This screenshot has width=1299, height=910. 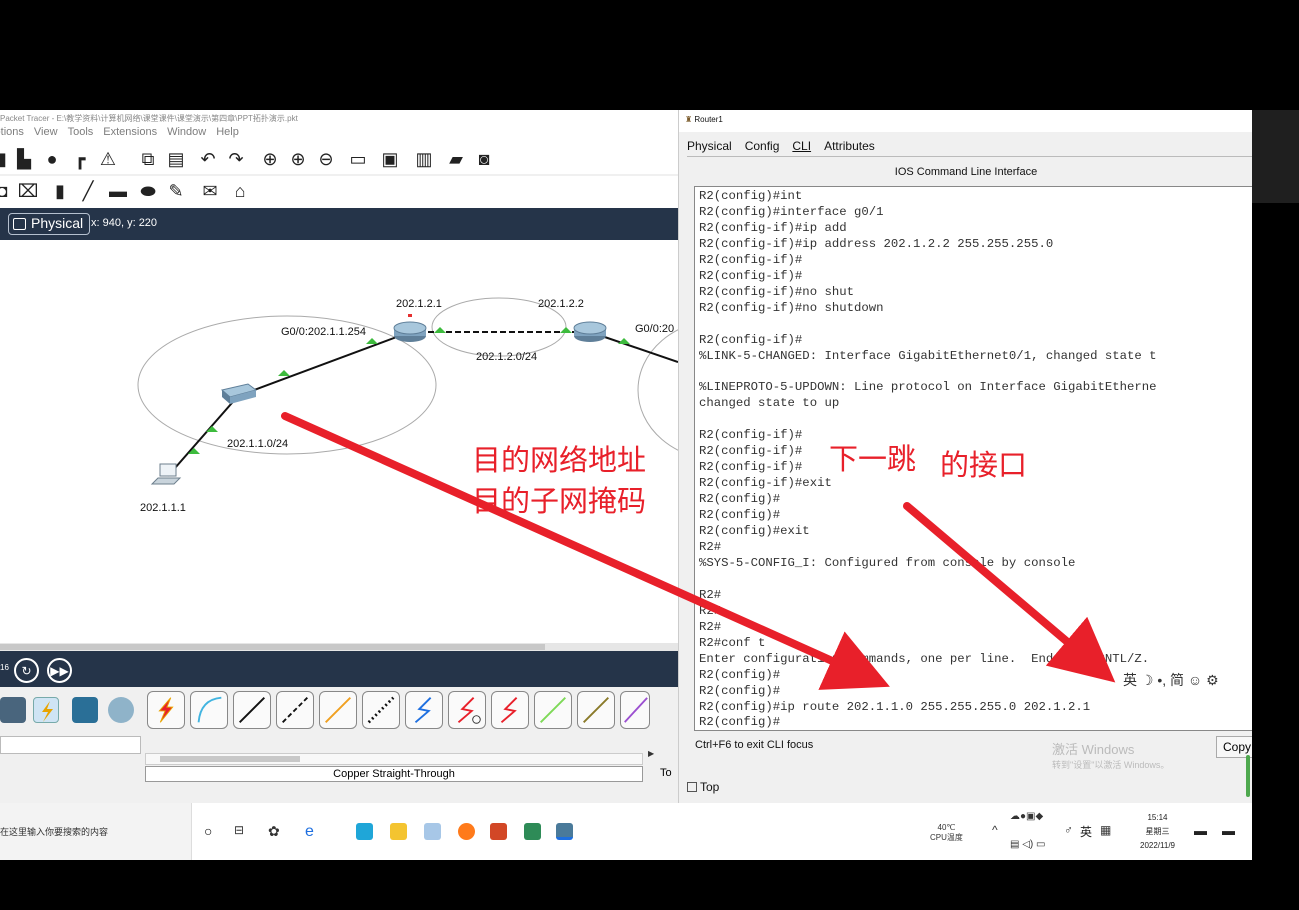 I want to click on cable-fiber-icon, so click(x=338, y=710).